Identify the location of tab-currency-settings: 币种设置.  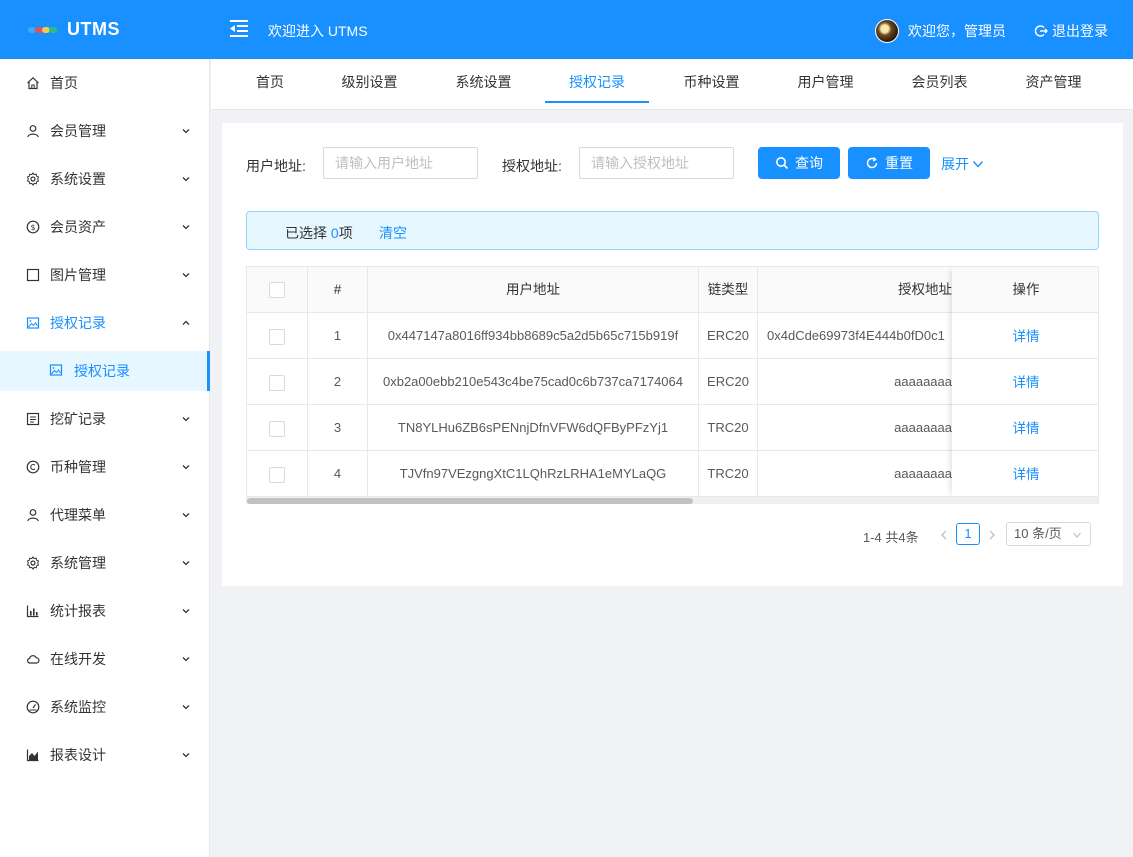
(711, 84).